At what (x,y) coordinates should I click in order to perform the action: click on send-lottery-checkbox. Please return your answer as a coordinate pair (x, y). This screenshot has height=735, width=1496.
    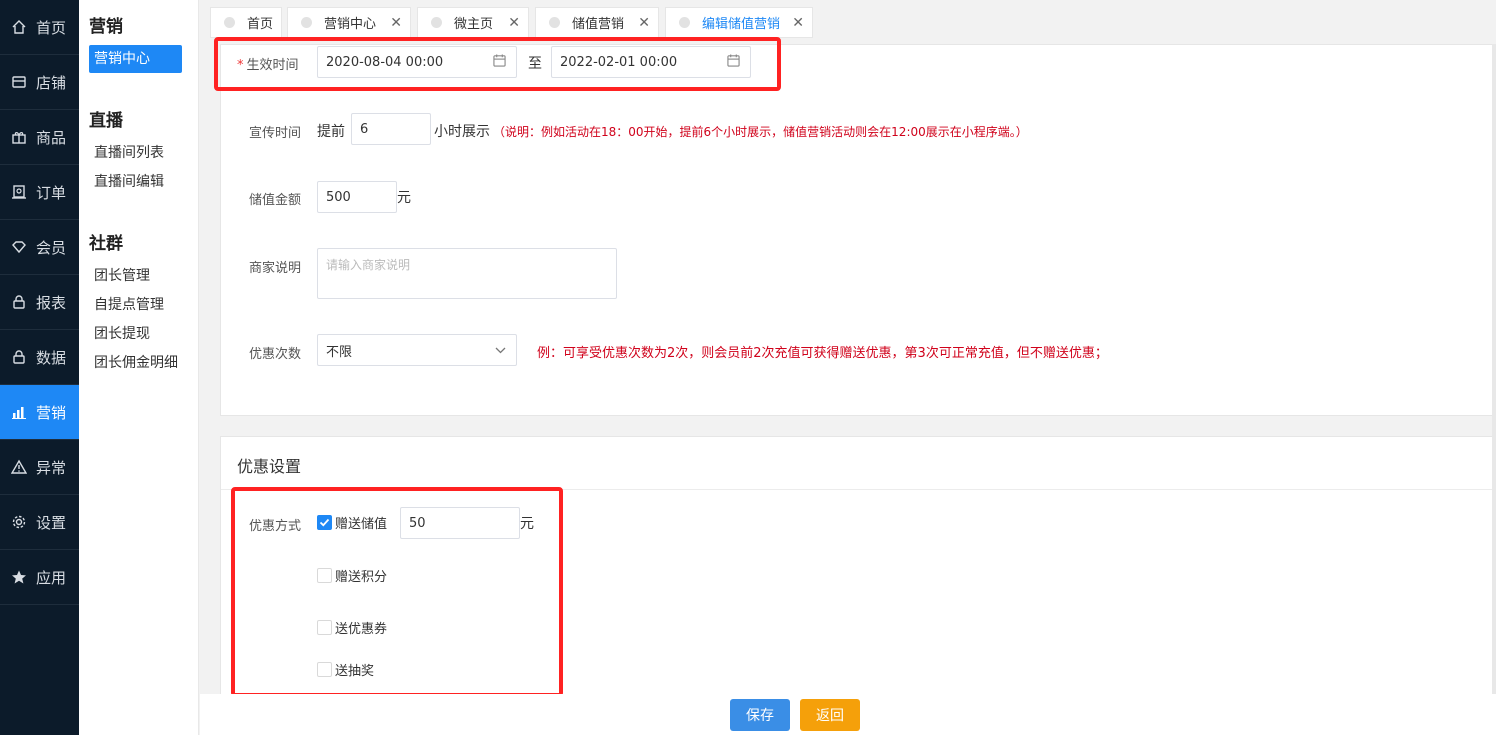
    Looking at the image, I should click on (324, 669).